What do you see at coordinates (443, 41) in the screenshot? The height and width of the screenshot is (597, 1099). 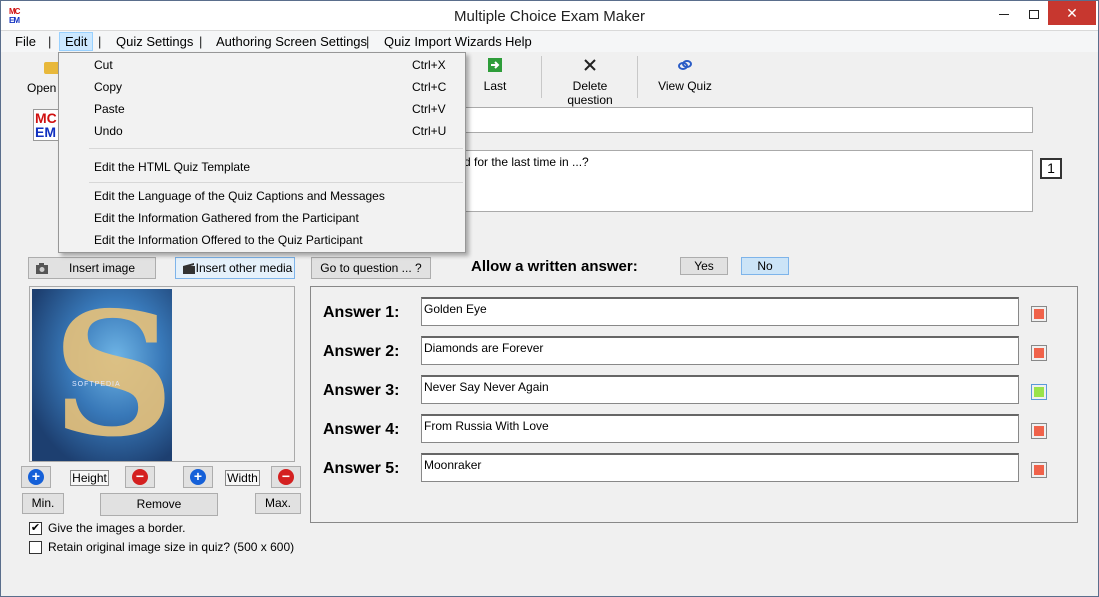 I see `menu-quiz-import-wizards: Quiz Import Wizards` at bounding box center [443, 41].